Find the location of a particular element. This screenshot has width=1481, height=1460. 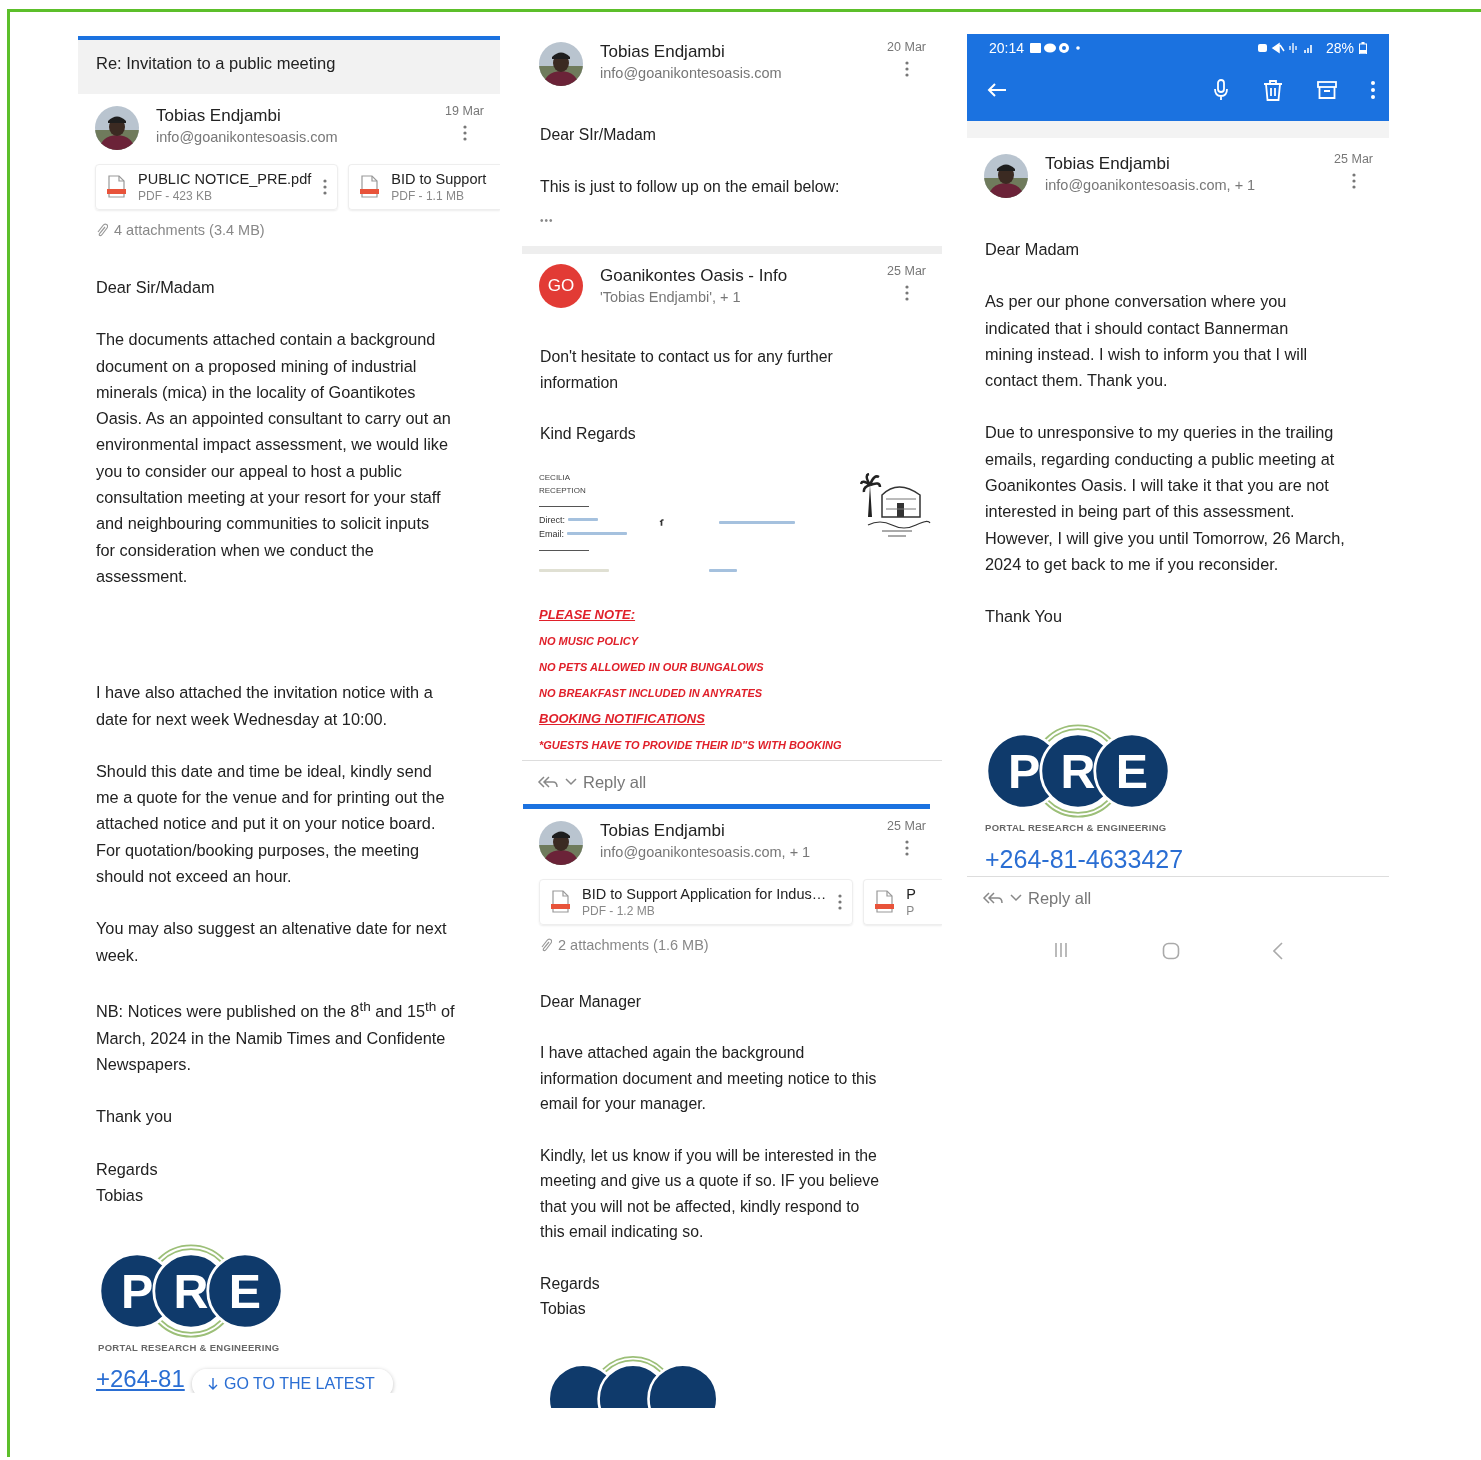

attachment-card: PUBLIC NOTICE_PRE.pdf PDF - 423 KB is located at coordinates (217, 187).